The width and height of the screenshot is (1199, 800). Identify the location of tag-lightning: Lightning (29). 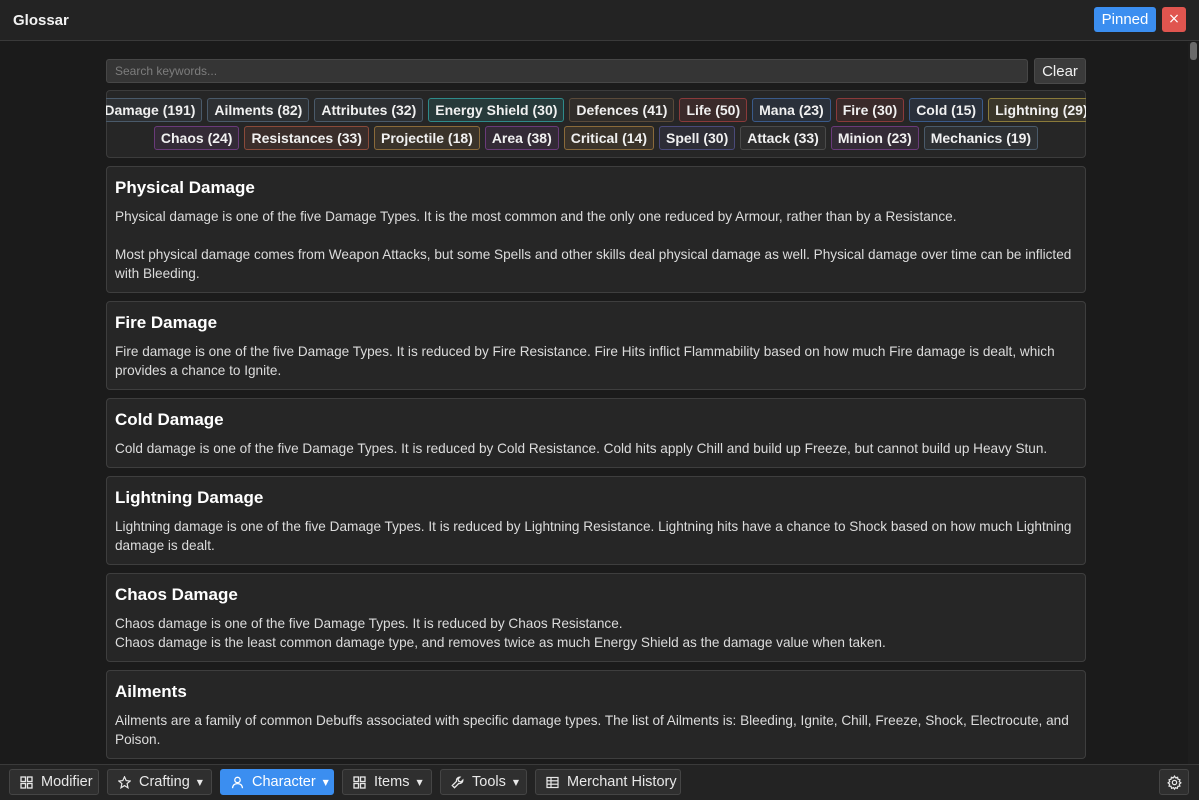
(1037, 110).